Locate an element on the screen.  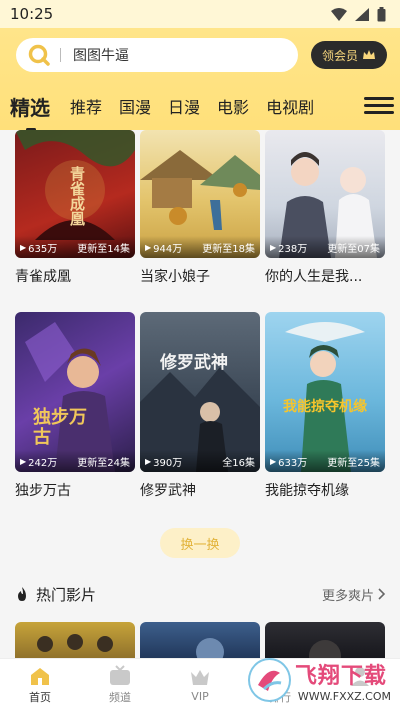
battery-icon is located at coordinates (381, 13).